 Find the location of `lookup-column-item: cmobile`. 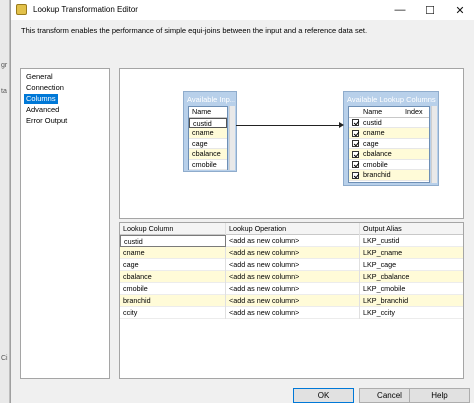

lookup-column-item: cmobile is located at coordinates (389, 164).